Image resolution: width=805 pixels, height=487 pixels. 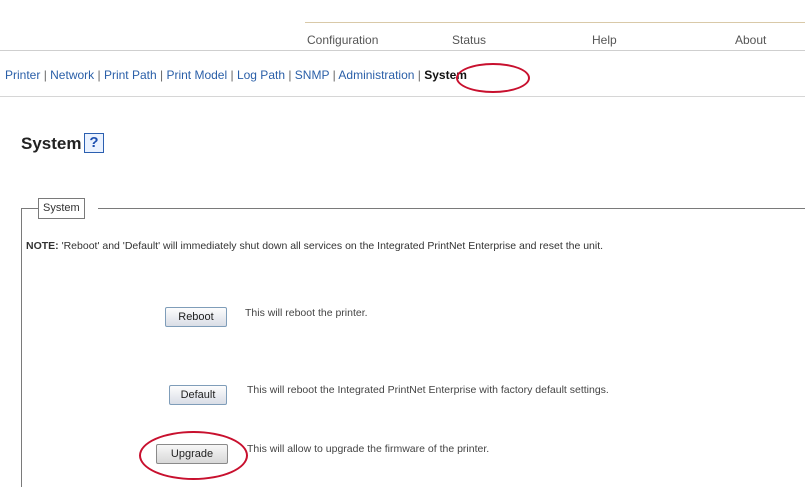 What do you see at coordinates (604, 40) in the screenshot?
I see `top-nav-help: Help` at bounding box center [604, 40].